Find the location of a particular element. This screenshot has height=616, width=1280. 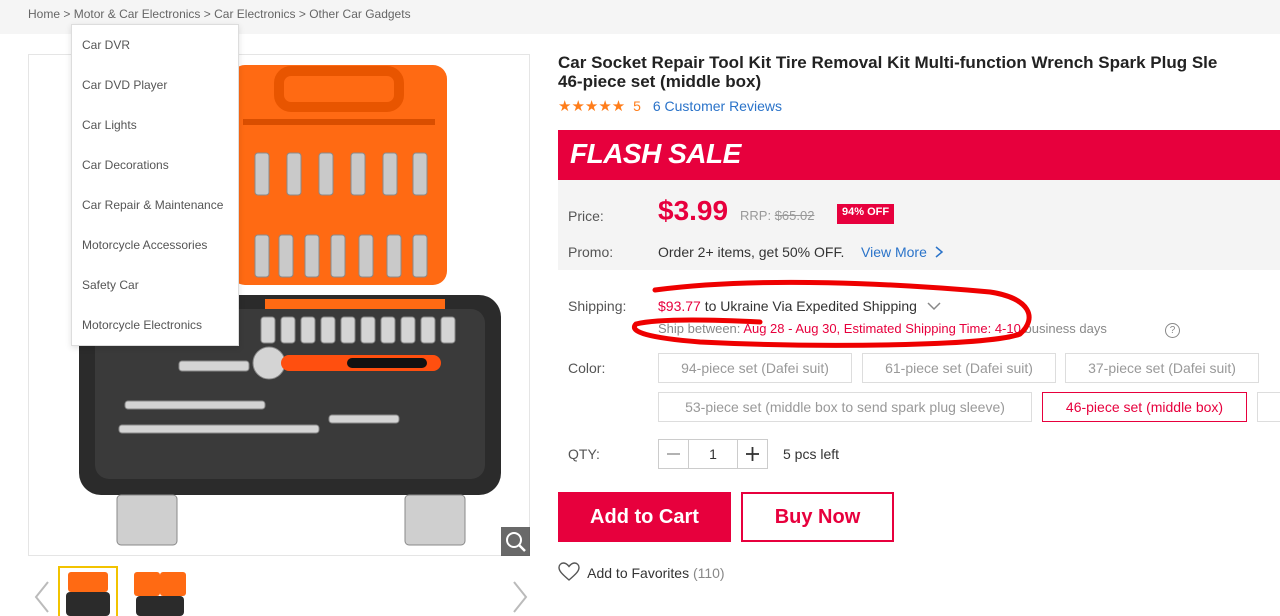

estimated-time-label: Estimated Shipping Time: is located at coordinates (917, 328).